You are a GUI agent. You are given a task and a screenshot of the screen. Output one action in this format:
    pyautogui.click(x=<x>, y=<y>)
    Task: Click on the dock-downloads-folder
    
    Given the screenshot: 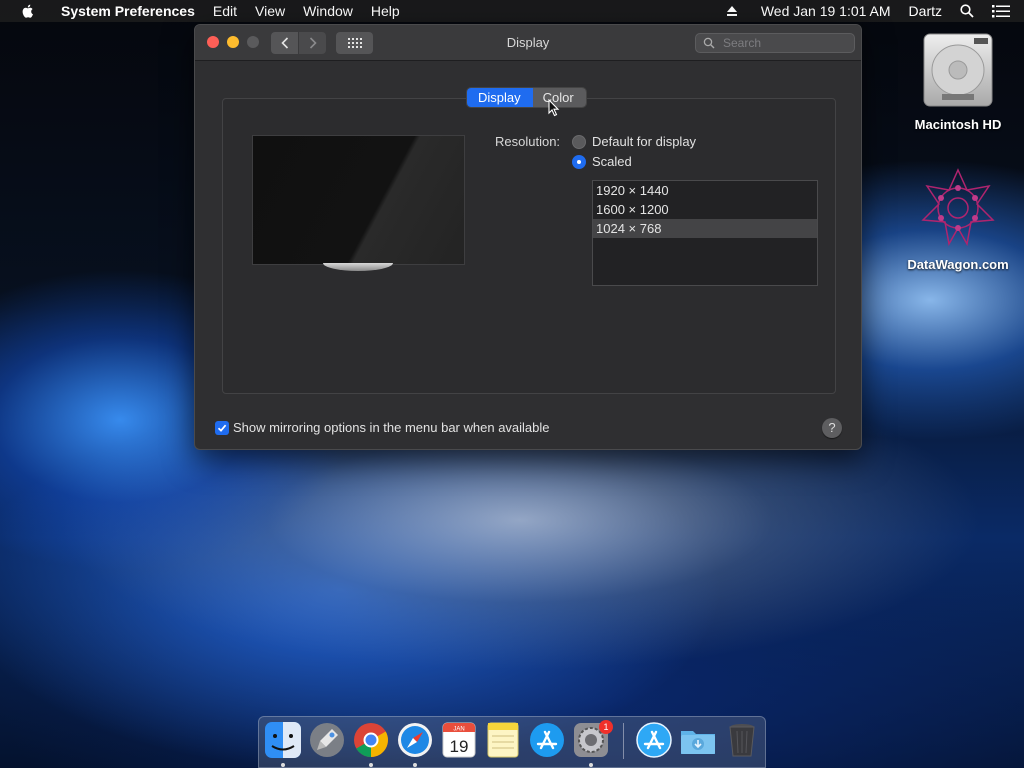 What is the action you would take?
    pyautogui.click(x=698, y=740)
    